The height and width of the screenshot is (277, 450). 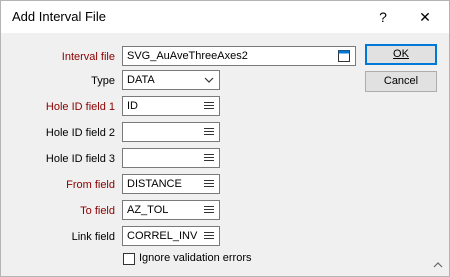 I want to click on type-value: DATA, so click(x=141, y=80).